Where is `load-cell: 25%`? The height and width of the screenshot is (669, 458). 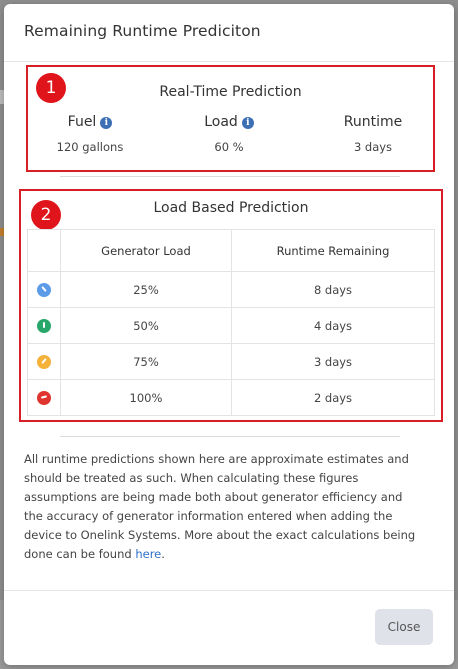 load-cell: 25% is located at coordinates (146, 289).